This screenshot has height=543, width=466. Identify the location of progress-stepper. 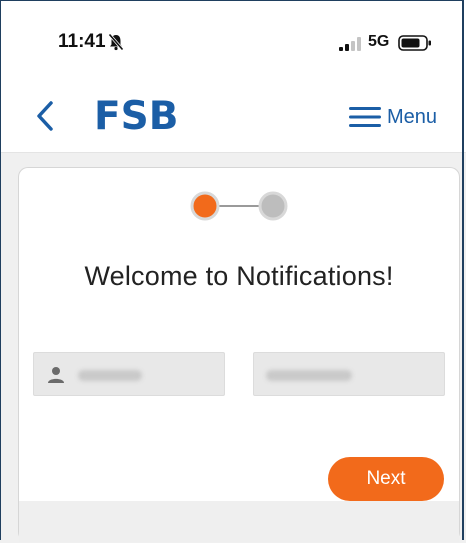
(239, 206).